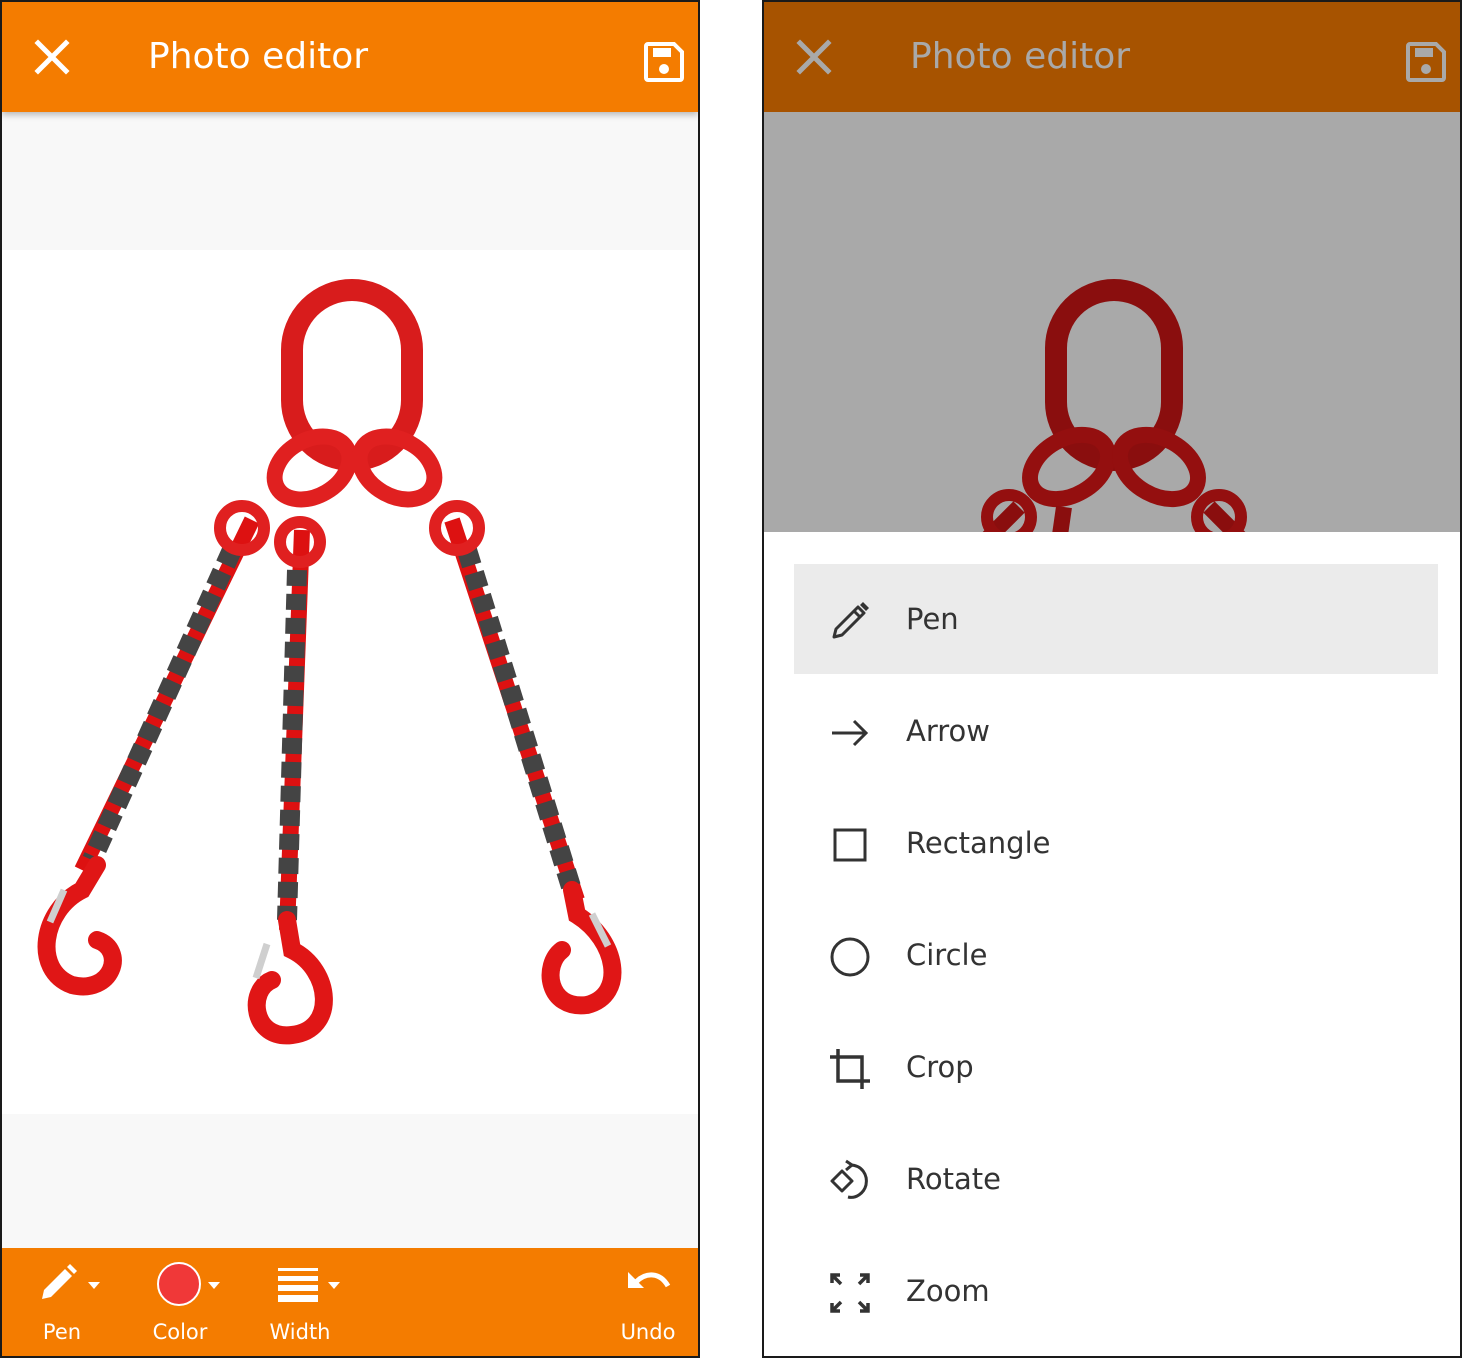 This screenshot has width=1462, height=1358. I want to click on undo-button: Undo, so click(648, 1303).